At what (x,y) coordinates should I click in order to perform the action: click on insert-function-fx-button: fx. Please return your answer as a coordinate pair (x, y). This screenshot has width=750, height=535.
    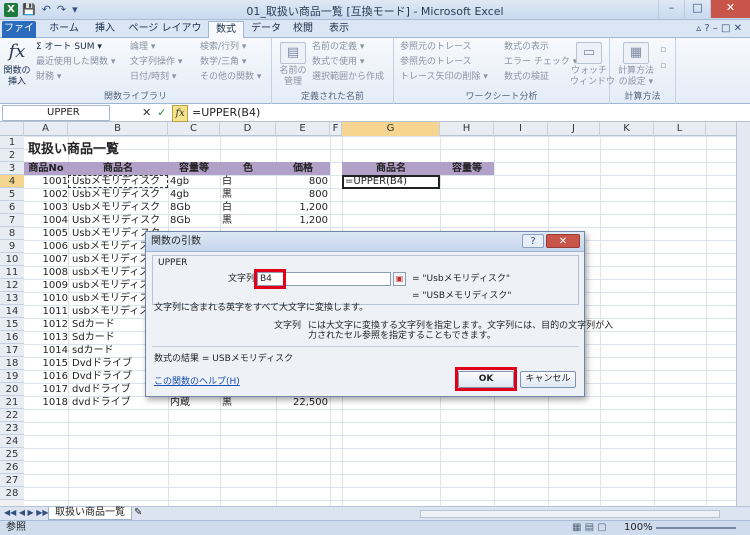
    Looking at the image, I should click on (180, 113).